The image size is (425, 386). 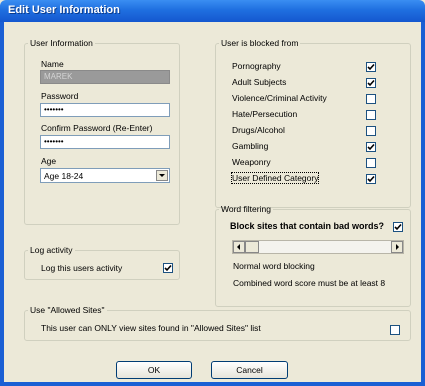 What do you see at coordinates (49, 161) in the screenshot?
I see `age-label: Age` at bounding box center [49, 161].